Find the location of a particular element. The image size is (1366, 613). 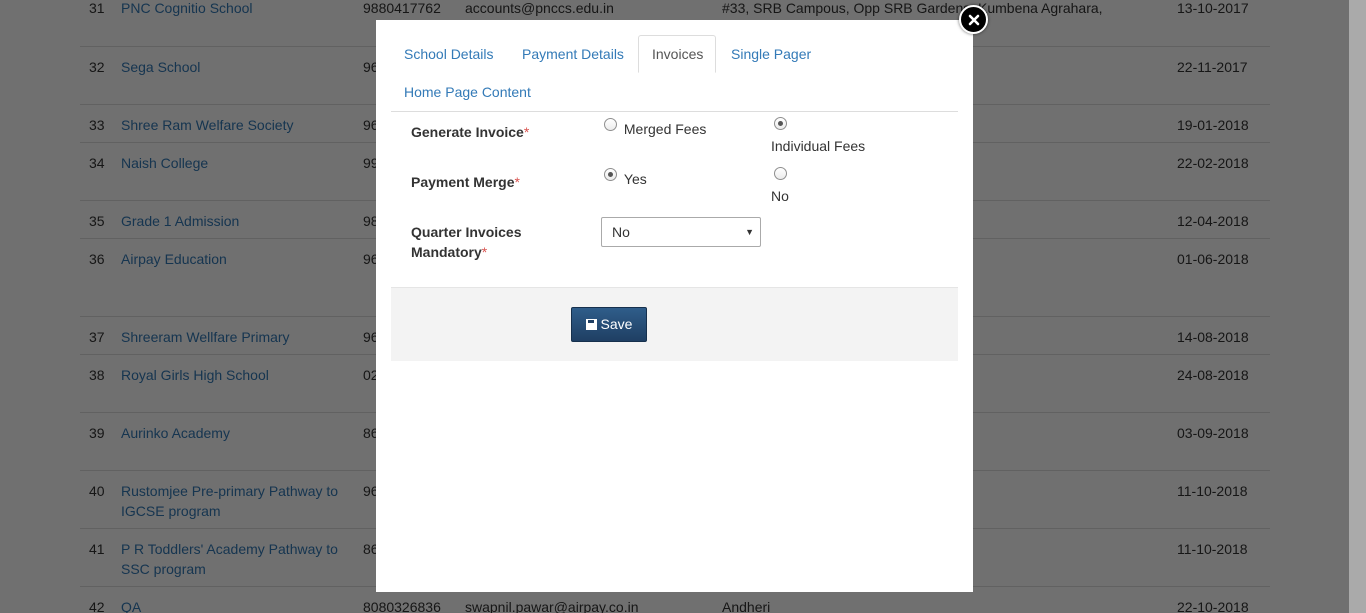

modal-footer: Save is located at coordinates (674, 324).